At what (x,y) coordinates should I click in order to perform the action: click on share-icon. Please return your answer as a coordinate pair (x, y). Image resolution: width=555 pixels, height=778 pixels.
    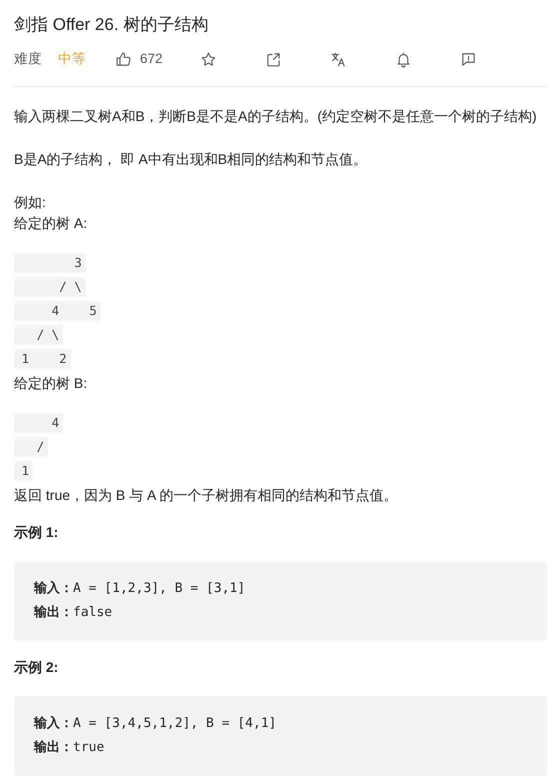
    Looking at the image, I should click on (273, 59).